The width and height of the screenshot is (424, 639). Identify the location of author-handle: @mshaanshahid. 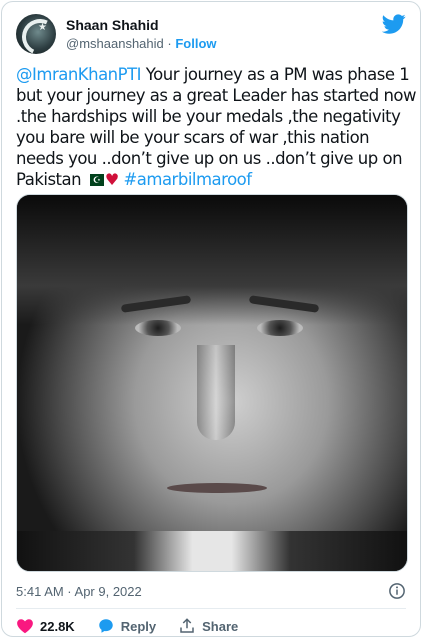
(115, 43).